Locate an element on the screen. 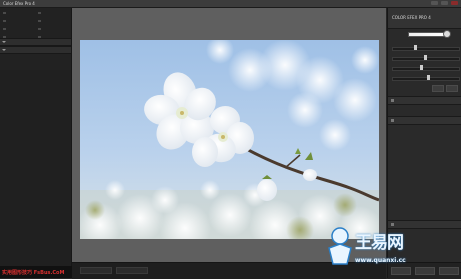 Image resolution: width=461 pixels, height=279 pixels. control-point-row is located at coordinates (425, 88).